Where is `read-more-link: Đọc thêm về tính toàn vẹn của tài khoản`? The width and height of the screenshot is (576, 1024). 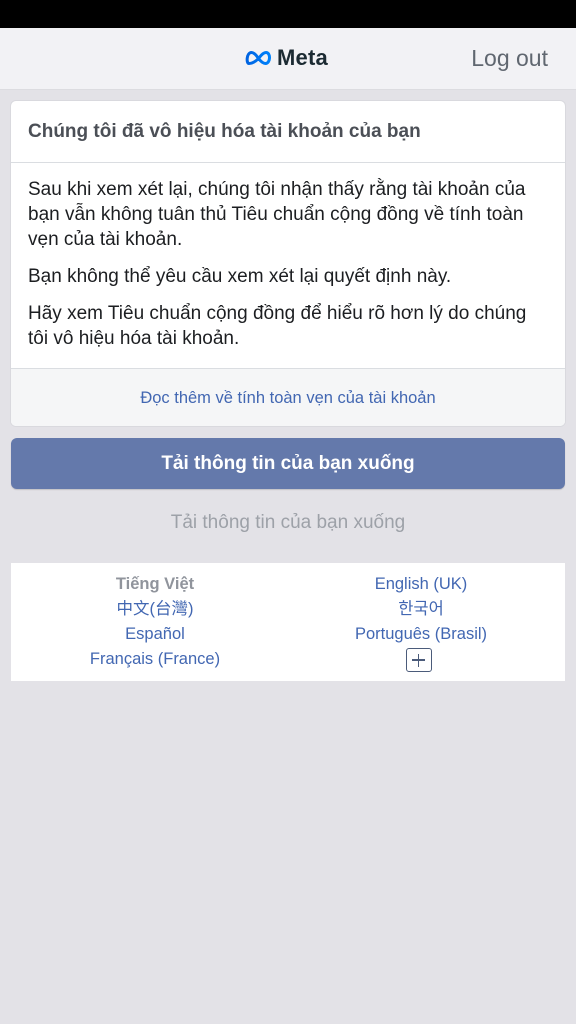
read-more-link: Đọc thêm về tính toàn vẹn của tài khoản is located at coordinates (288, 397).